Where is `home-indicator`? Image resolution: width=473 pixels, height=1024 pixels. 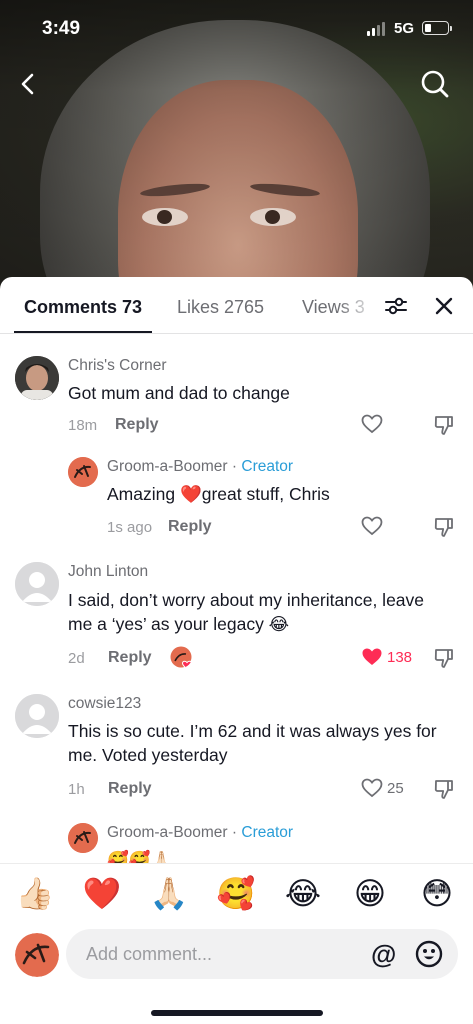 home-indicator is located at coordinates (237, 1013).